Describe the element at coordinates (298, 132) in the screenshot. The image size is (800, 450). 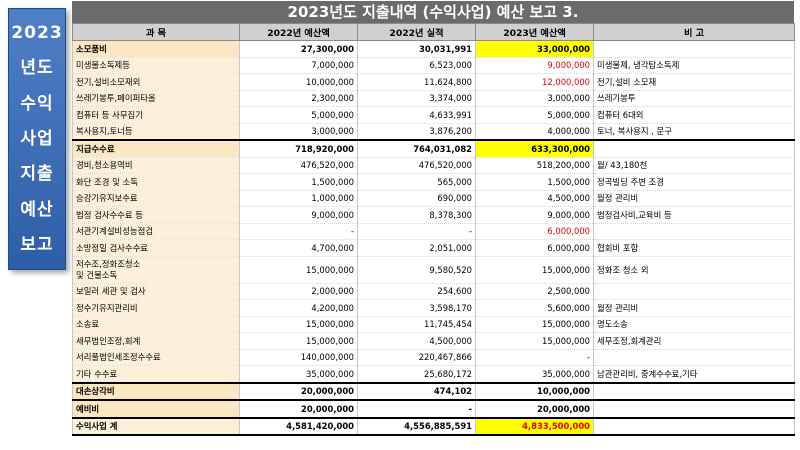
I see `row-budget-2022-cell: 3,000,000` at that location.